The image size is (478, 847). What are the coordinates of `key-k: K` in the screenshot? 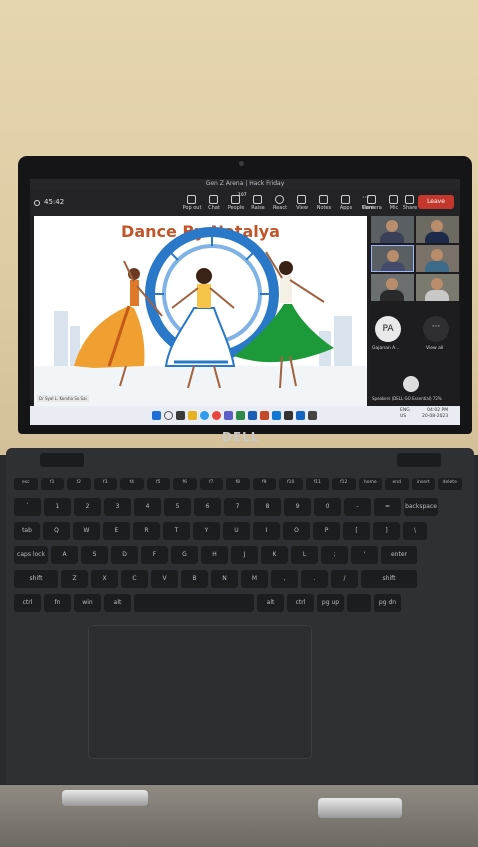 It's located at (274, 555).